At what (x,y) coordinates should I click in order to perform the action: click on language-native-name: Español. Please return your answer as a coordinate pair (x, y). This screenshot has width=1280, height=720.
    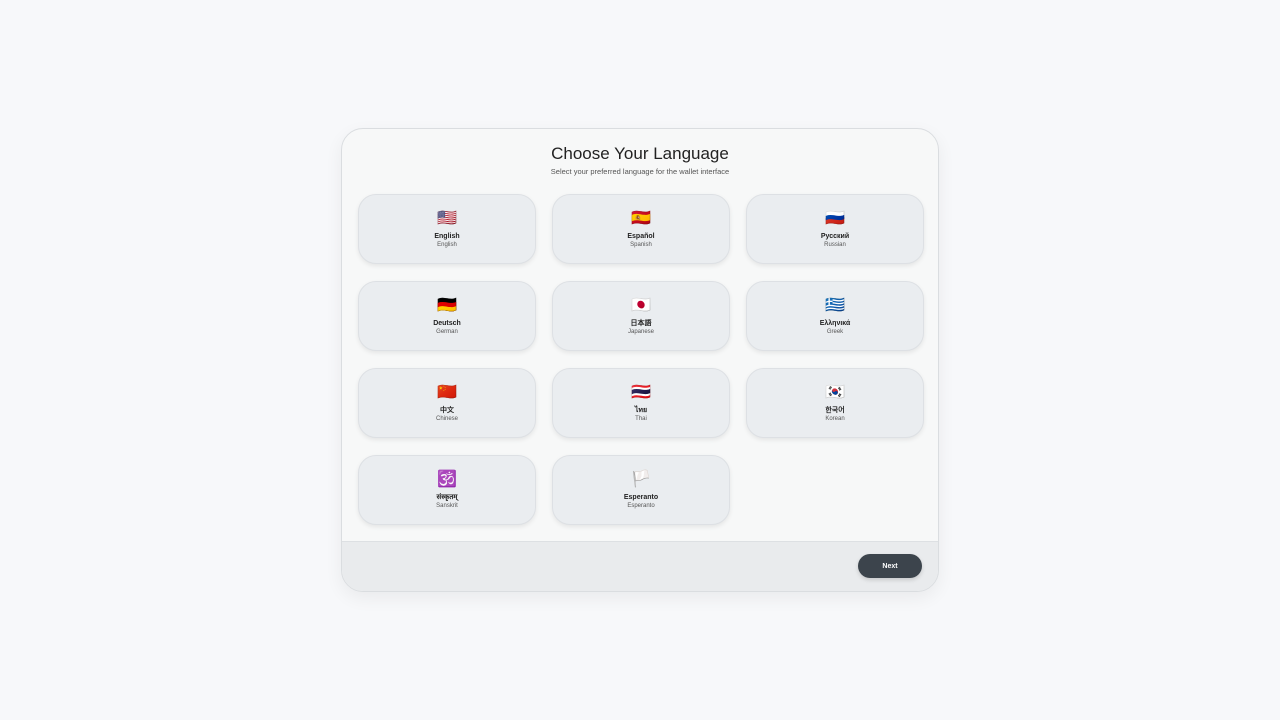
    Looking at the image, I should click on (641, 236).